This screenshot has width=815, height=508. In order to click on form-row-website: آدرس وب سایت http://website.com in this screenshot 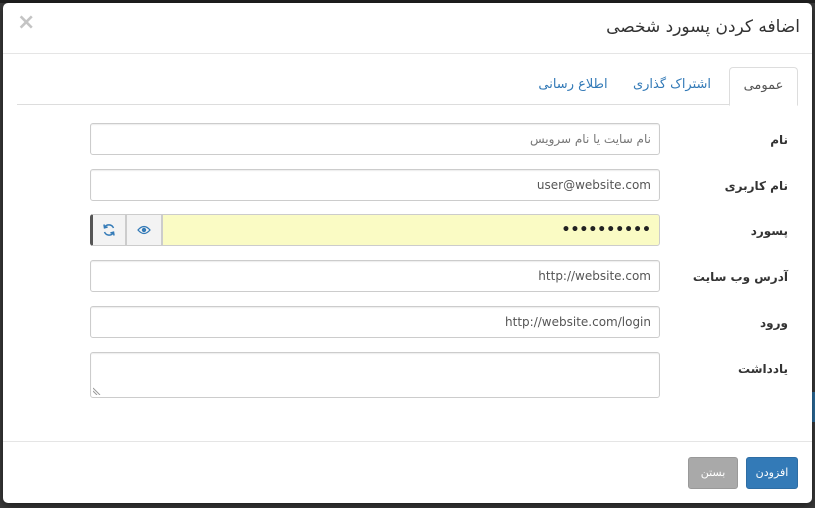, I will do `click(407, 276)`.